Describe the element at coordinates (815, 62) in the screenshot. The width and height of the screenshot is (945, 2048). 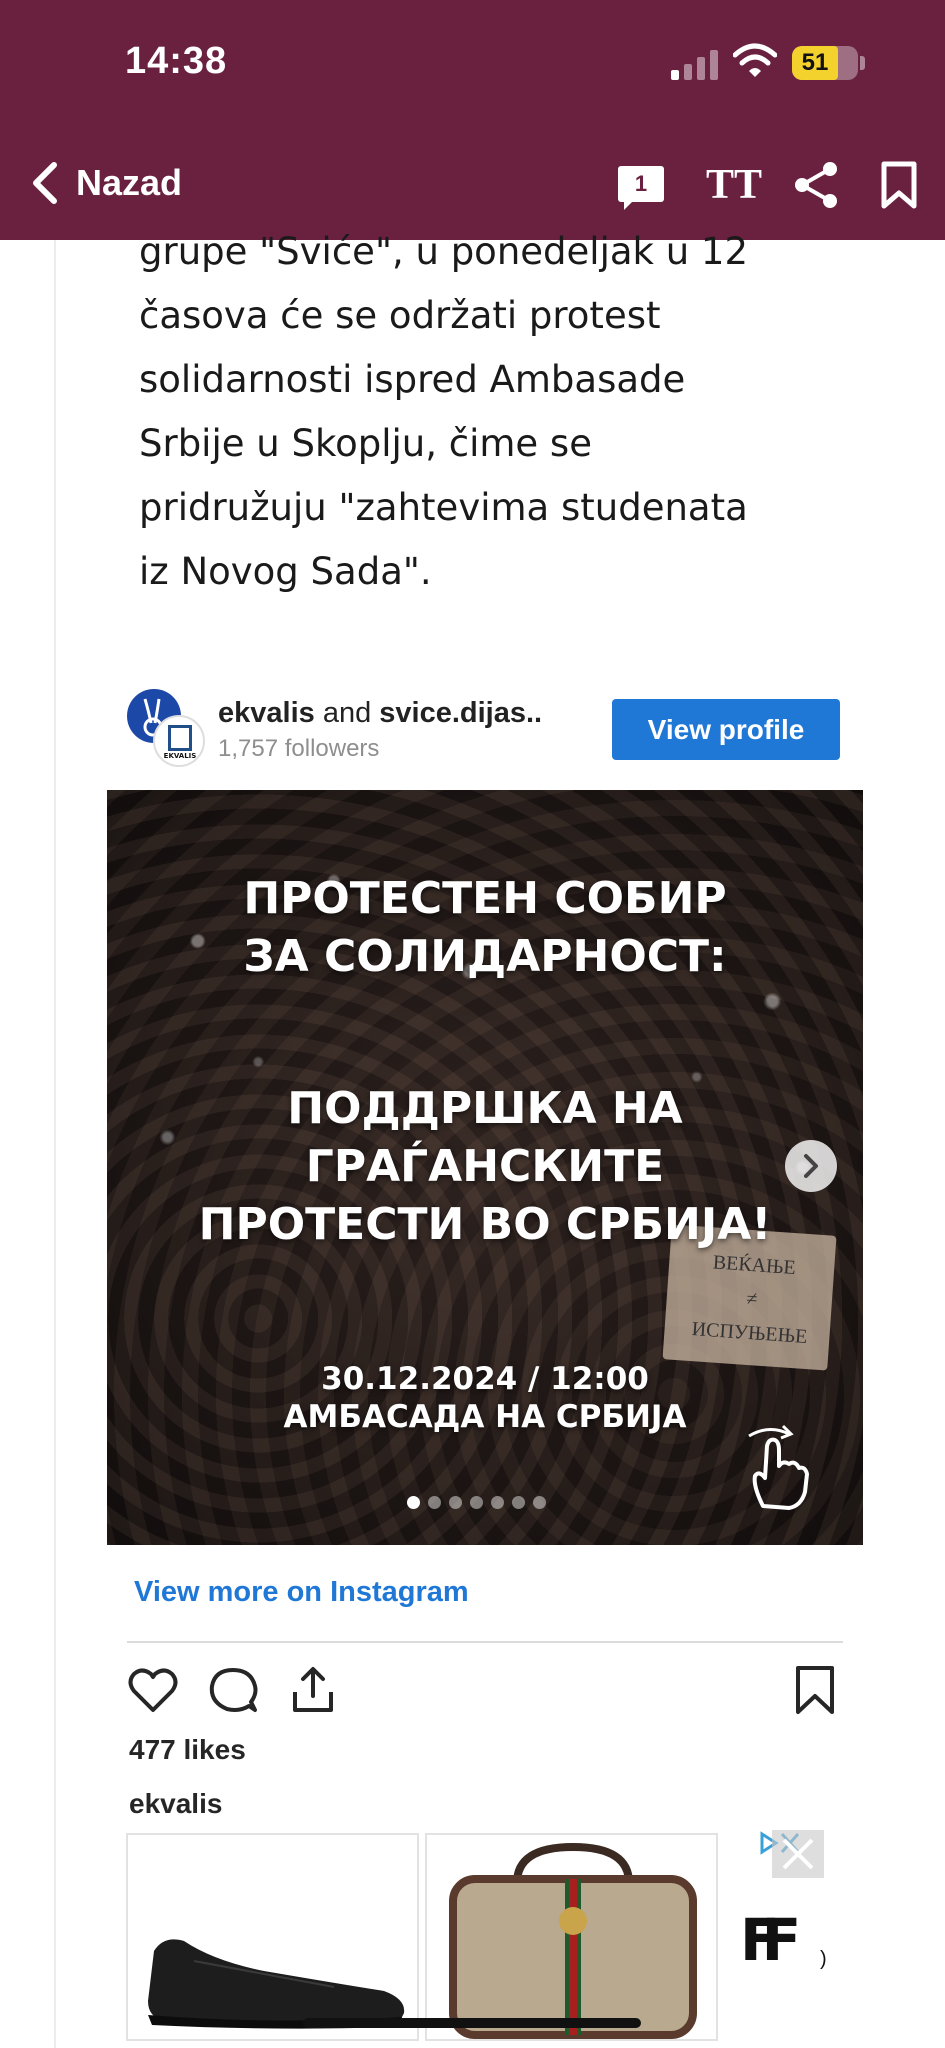
I see `battery-level: 51` at that location.